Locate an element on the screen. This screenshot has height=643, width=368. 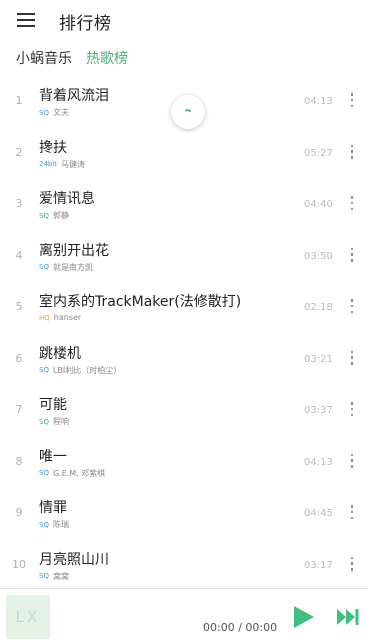
song-rank: 2 is located at coordinates (19, 152).